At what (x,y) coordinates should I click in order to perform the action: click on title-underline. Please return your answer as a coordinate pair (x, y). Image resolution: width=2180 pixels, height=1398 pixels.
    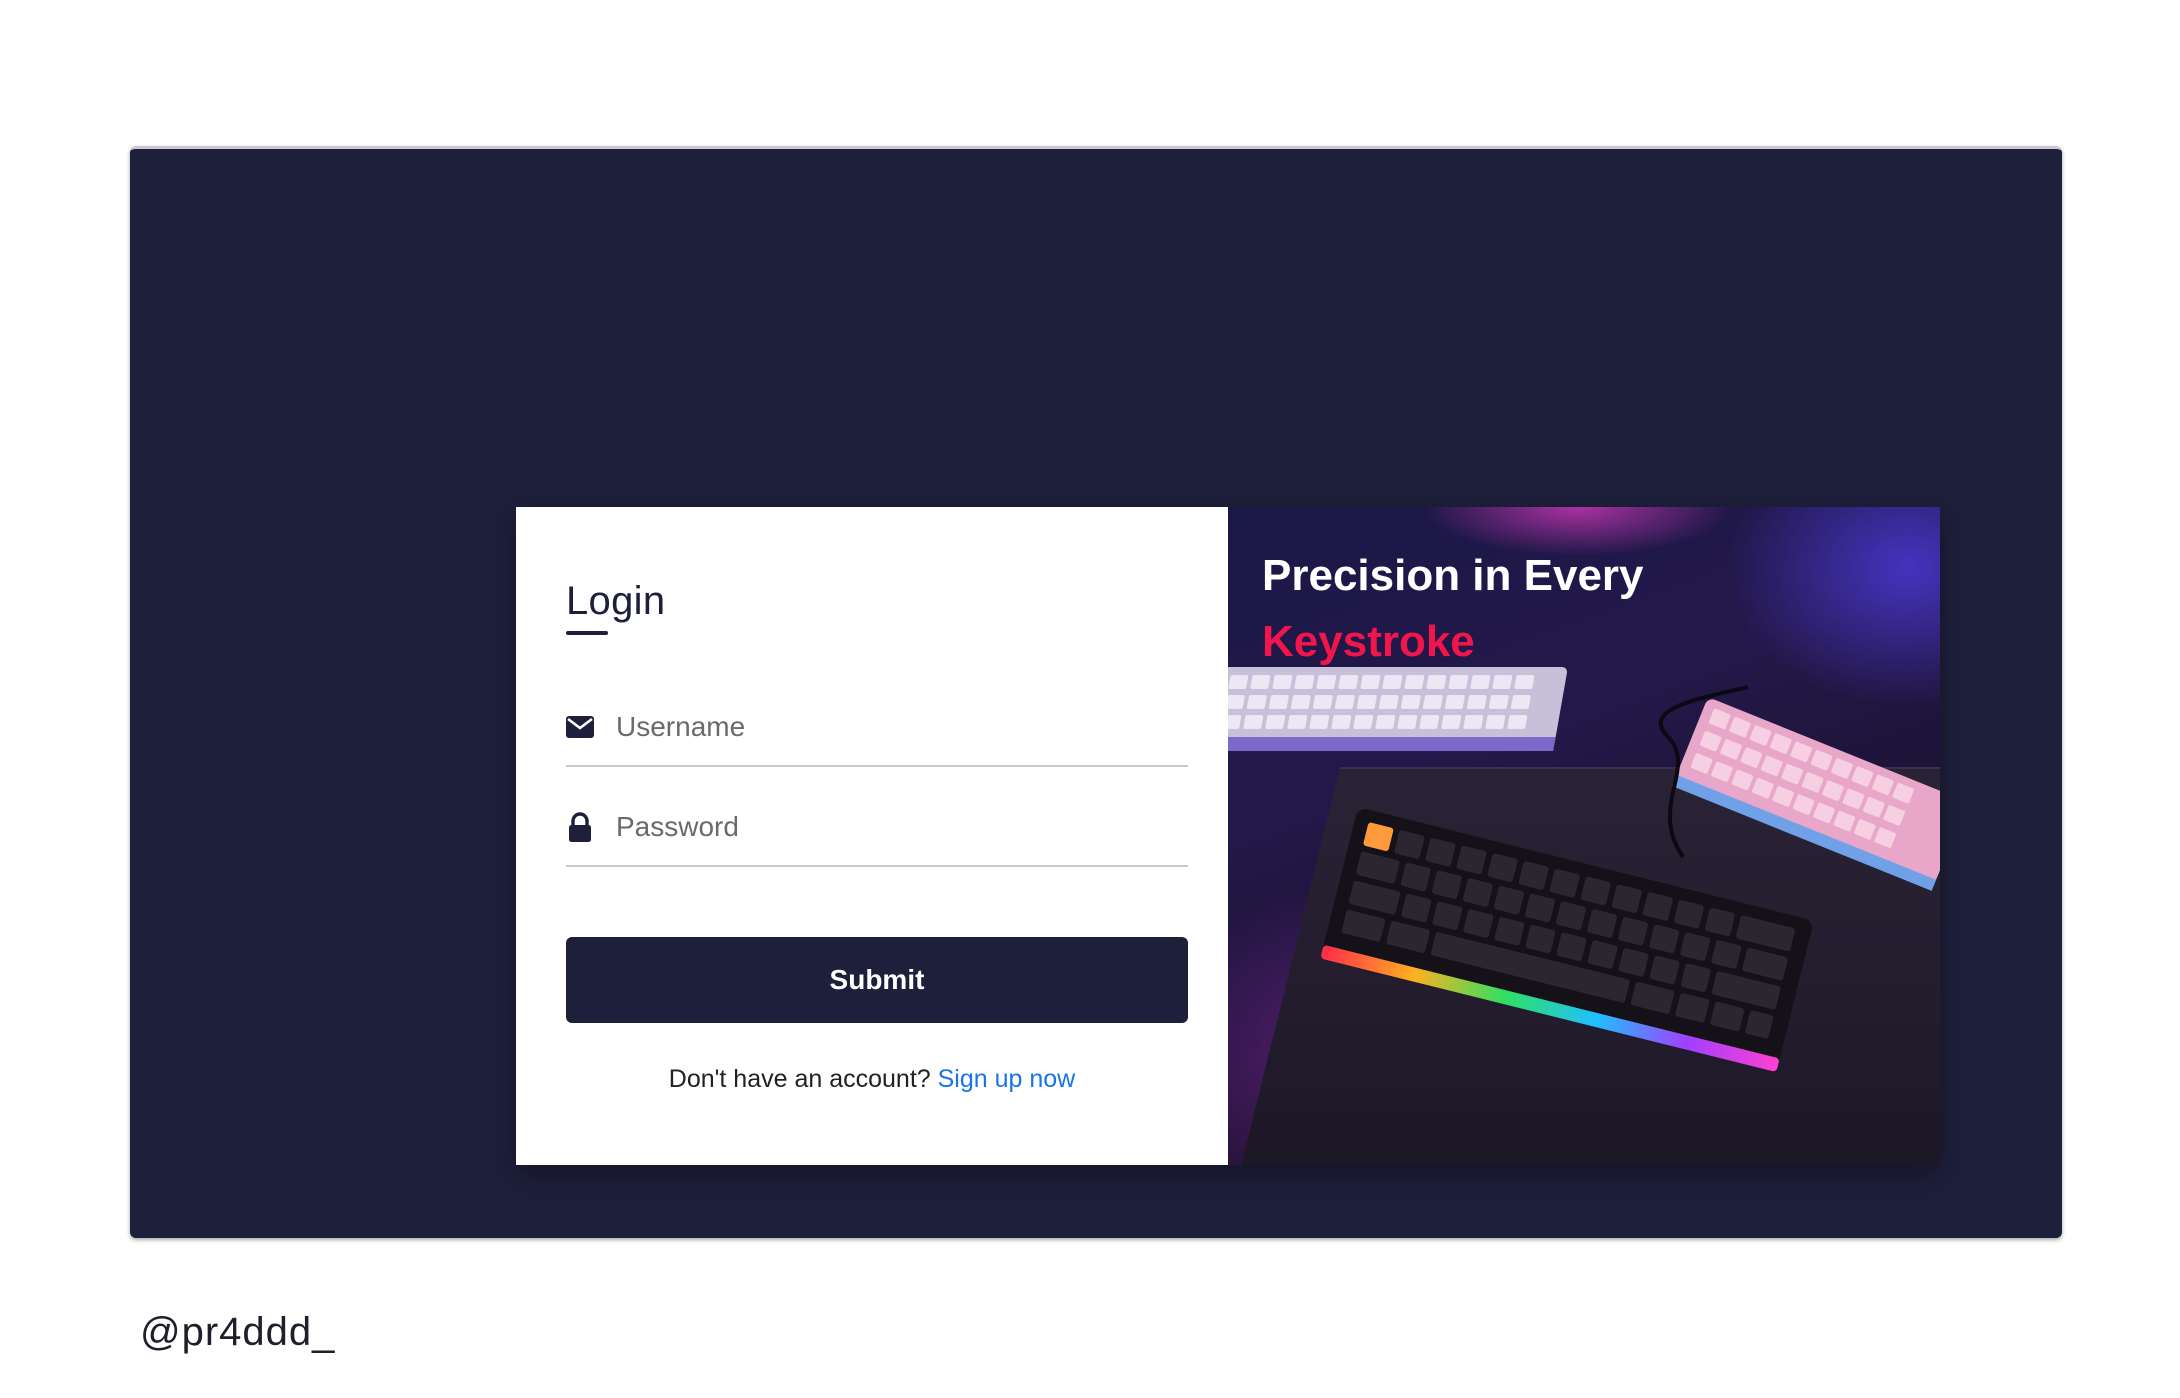
    Looking at the image, I should click on (587, 633).